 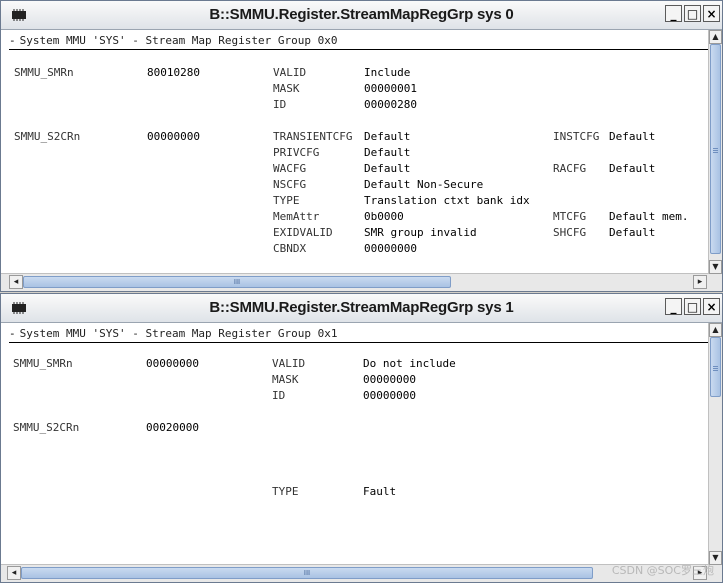 What do you see at coordinates (648, 217) in the screenshot?
I see `field-value: Default mem.` at bounding box center [648, 217].